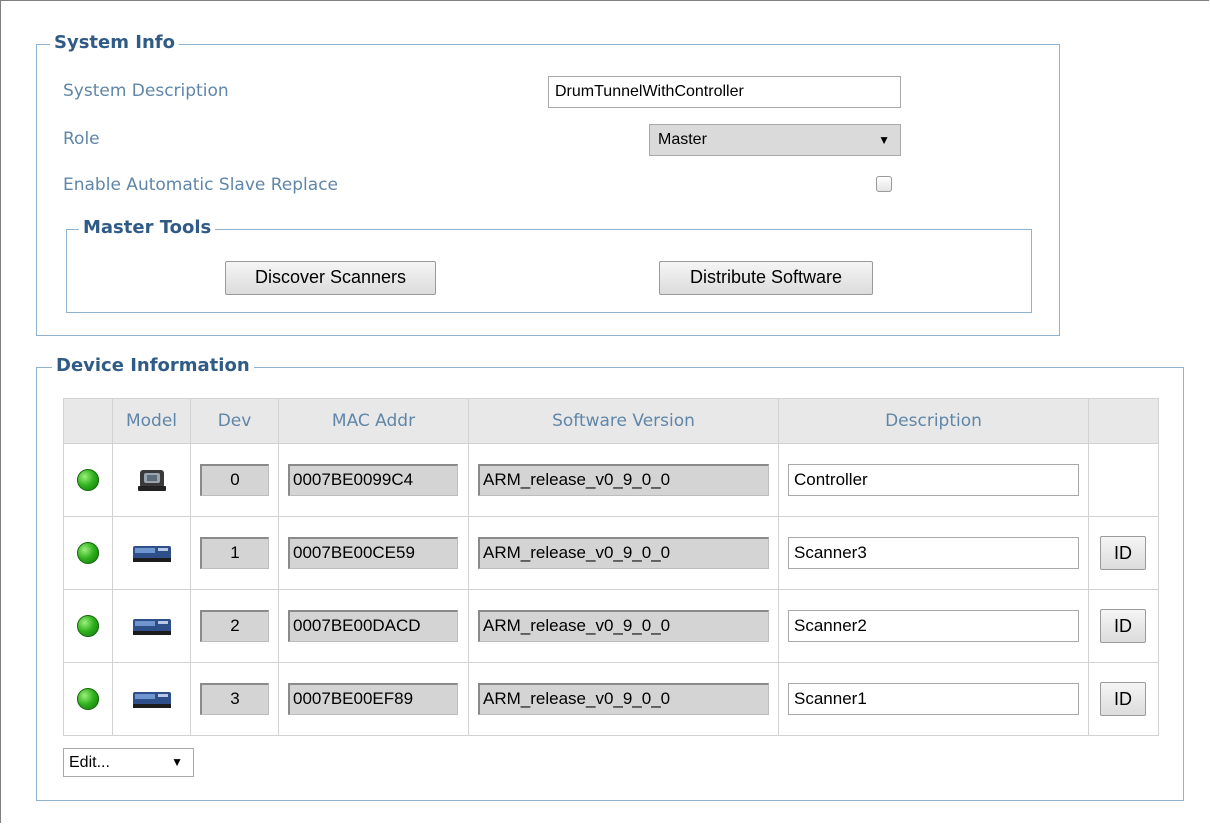 The width and height of the screenshot is (1210, 824). Describe the element at coordinates (234, 626) in the screenshot. I see `dev-field: 2` at that location.